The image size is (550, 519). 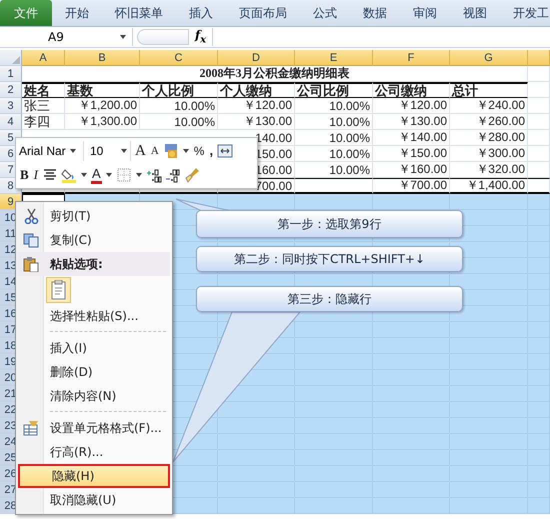 I want to click on row-header: 1, so click(x=11, y=74).